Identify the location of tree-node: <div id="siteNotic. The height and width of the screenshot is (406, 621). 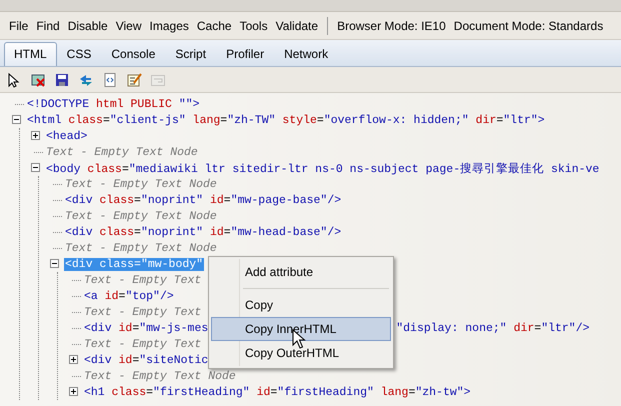
(146, 360).